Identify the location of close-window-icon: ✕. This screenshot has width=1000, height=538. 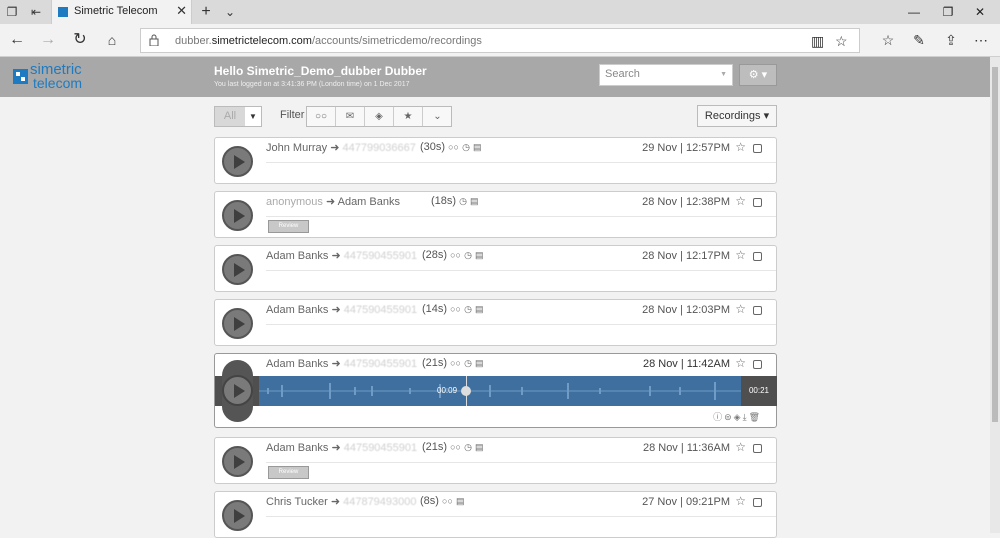
(980, 12).